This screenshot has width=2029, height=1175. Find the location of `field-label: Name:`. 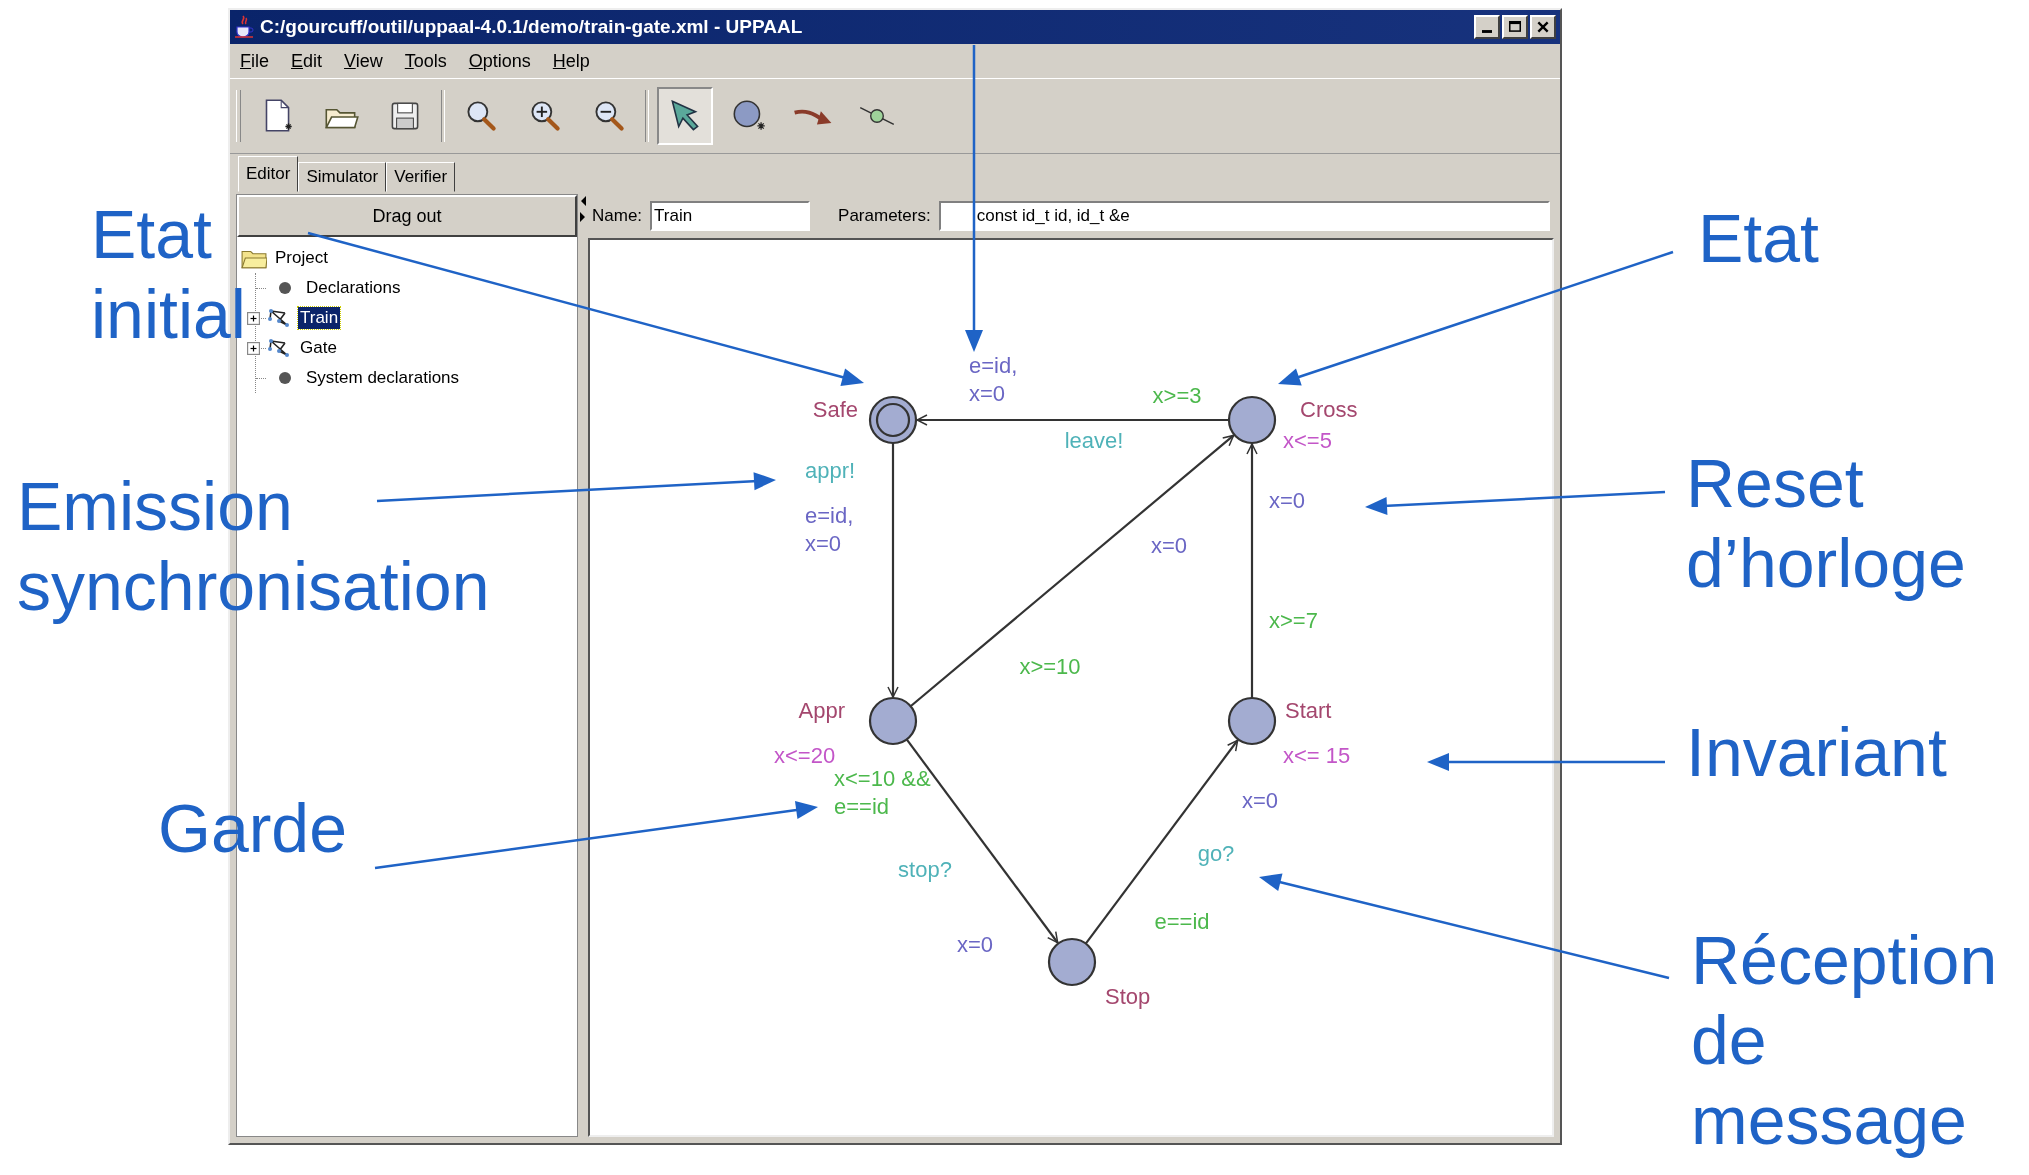

field-label: Name: is located at coordinates (617, 216).